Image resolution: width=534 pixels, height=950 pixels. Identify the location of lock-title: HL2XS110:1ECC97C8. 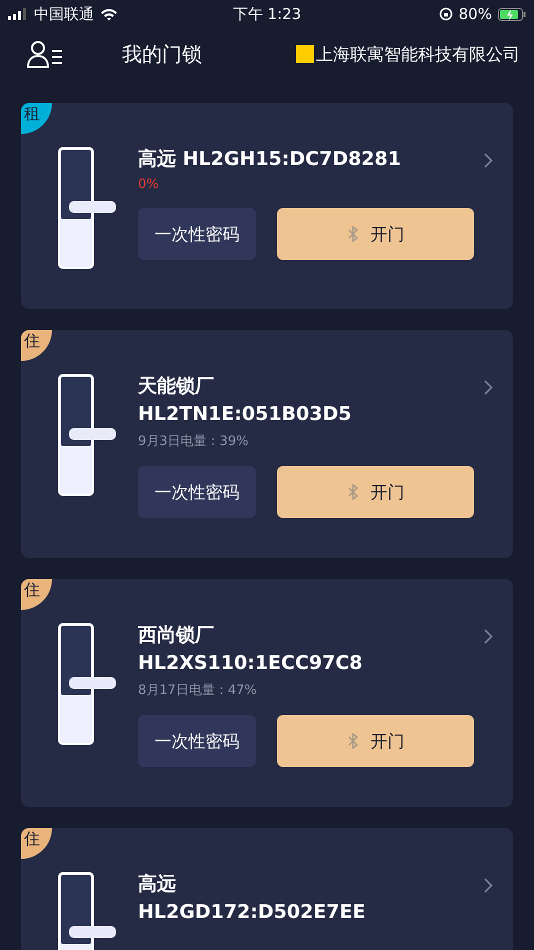
(251, 663).